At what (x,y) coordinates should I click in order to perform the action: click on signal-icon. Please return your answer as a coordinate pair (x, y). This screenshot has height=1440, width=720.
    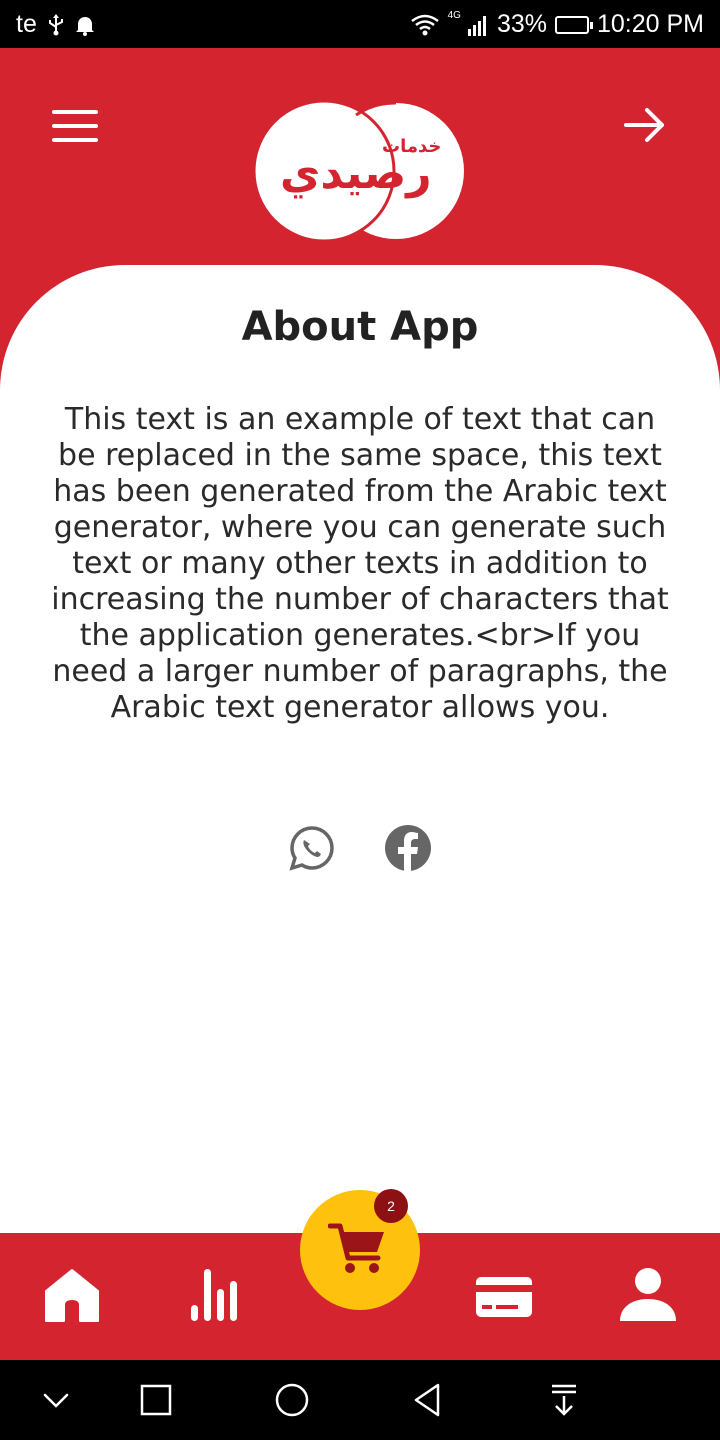
    Looking at the image, I should click on (476, 25).